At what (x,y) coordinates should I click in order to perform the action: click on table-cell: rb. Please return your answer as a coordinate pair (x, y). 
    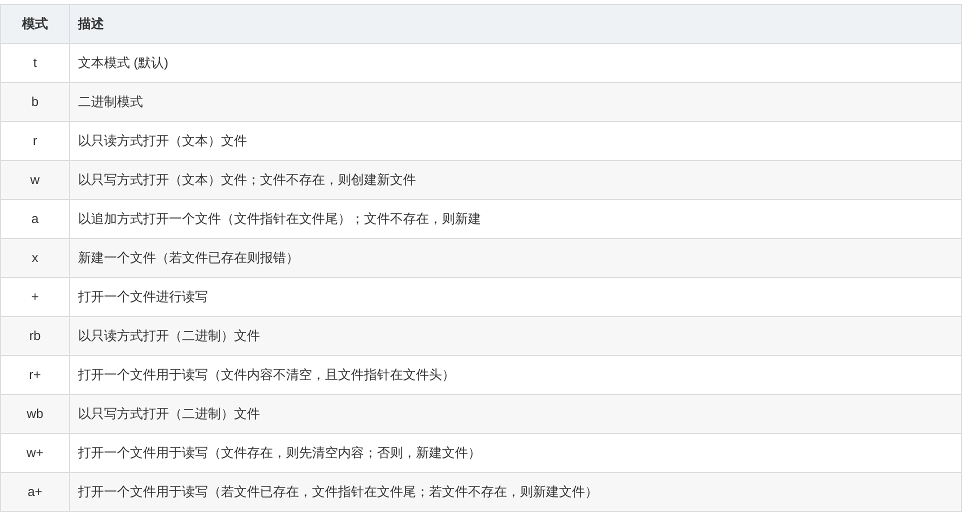
    Looking at the image, I should click on (35, 336).